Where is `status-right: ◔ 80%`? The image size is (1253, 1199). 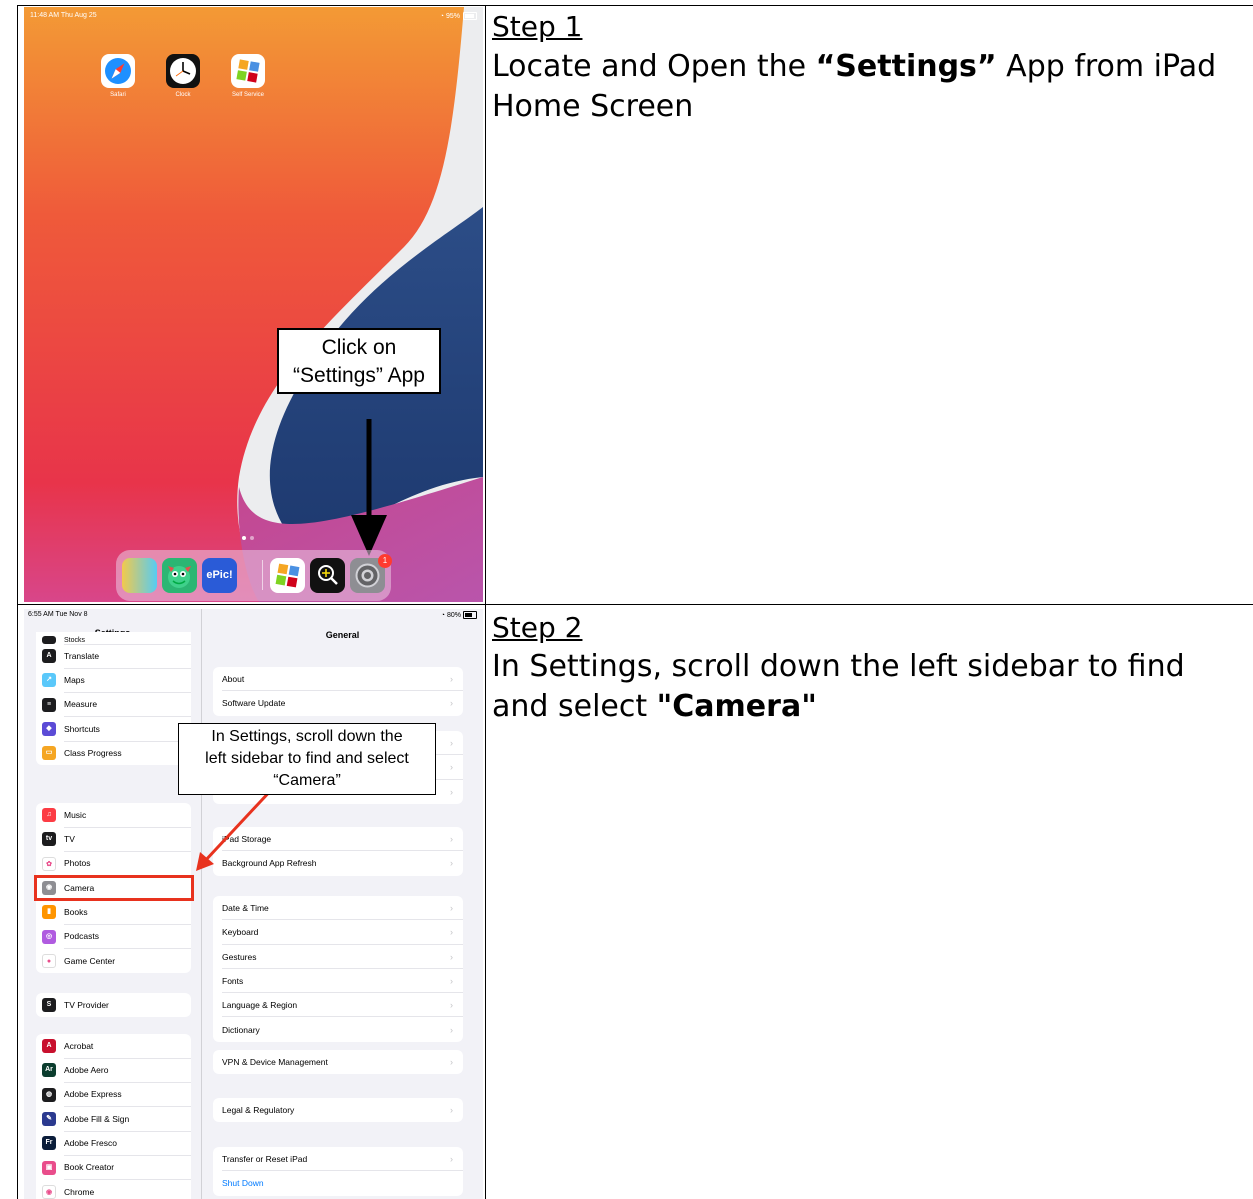 status-right: ◔ 80% is located at coordinates (459, 615).